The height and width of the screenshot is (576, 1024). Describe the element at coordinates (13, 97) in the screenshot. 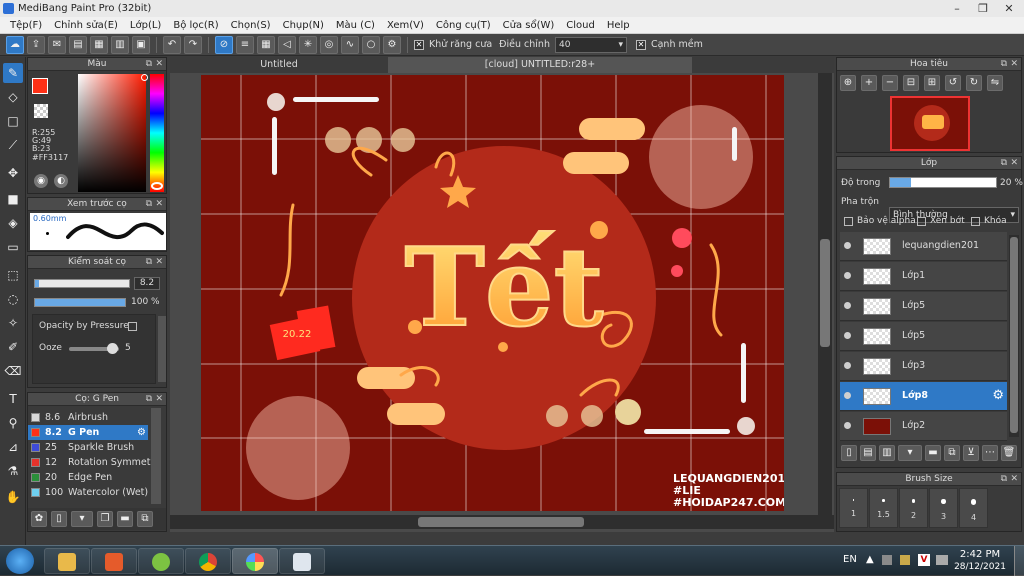

I see `eraser-tool-icon: ◇` at that location.